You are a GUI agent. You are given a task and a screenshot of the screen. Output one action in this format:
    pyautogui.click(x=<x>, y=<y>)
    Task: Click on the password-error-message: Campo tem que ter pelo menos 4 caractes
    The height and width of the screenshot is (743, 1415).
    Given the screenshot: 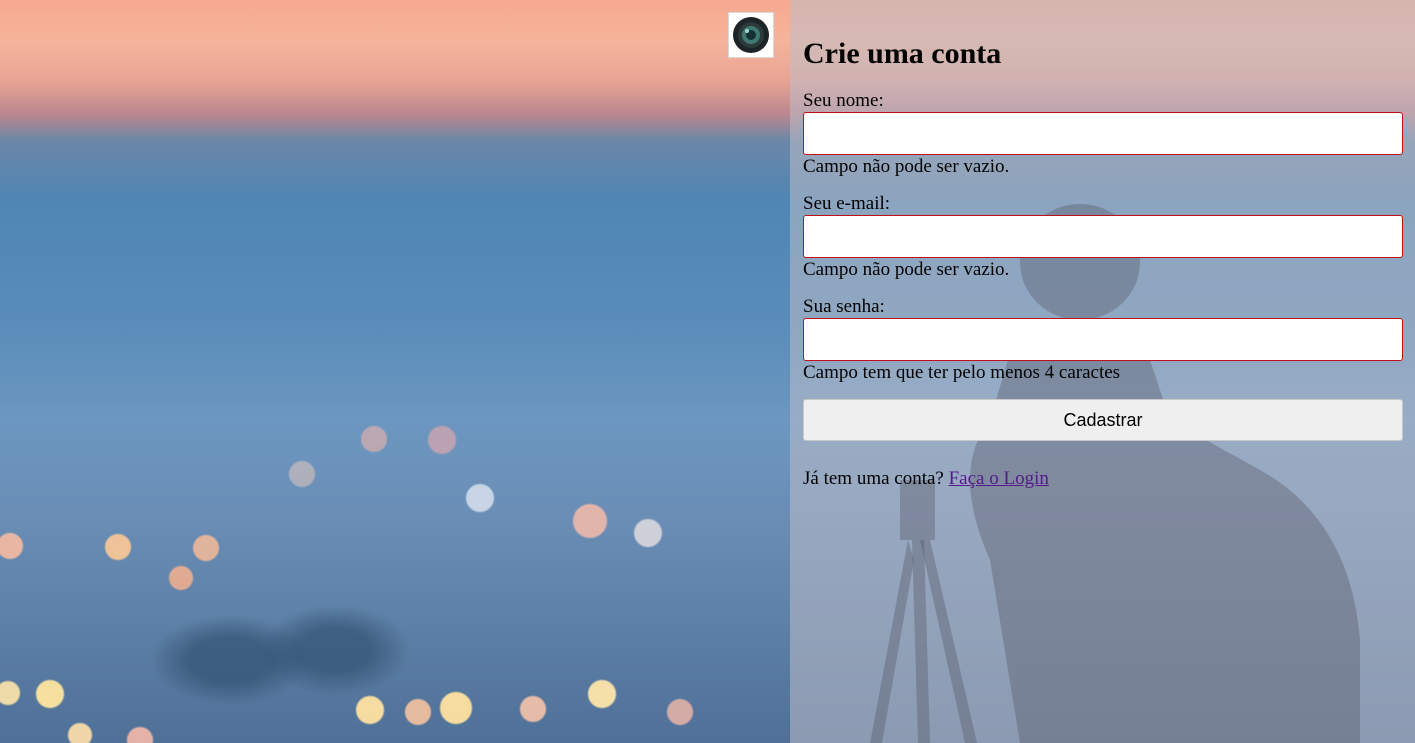 What is the action you would take?
    pyautogui.click(x=962, y=372)
    